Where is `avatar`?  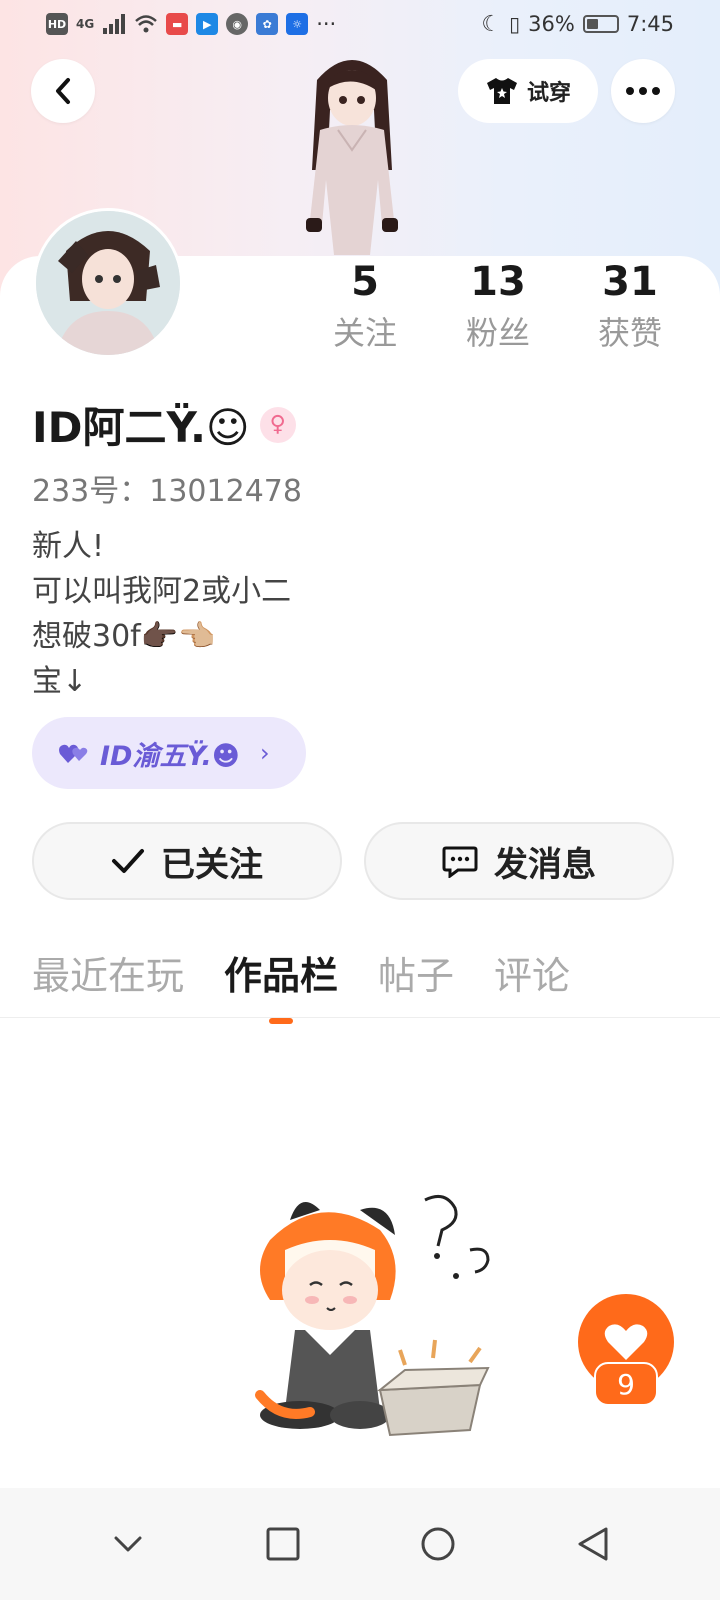
avatar is located at coordinates (108, 283).